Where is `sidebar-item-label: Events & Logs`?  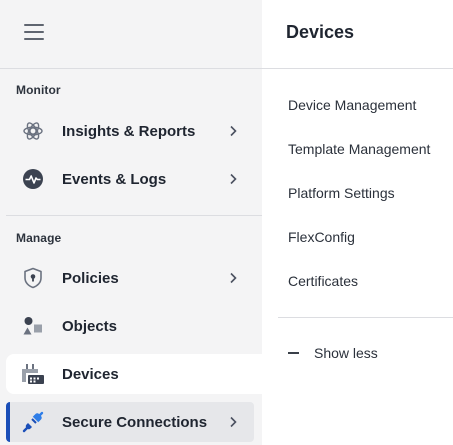
sidebar-item-label: Events & Logs is located at coordinates (114, 179).